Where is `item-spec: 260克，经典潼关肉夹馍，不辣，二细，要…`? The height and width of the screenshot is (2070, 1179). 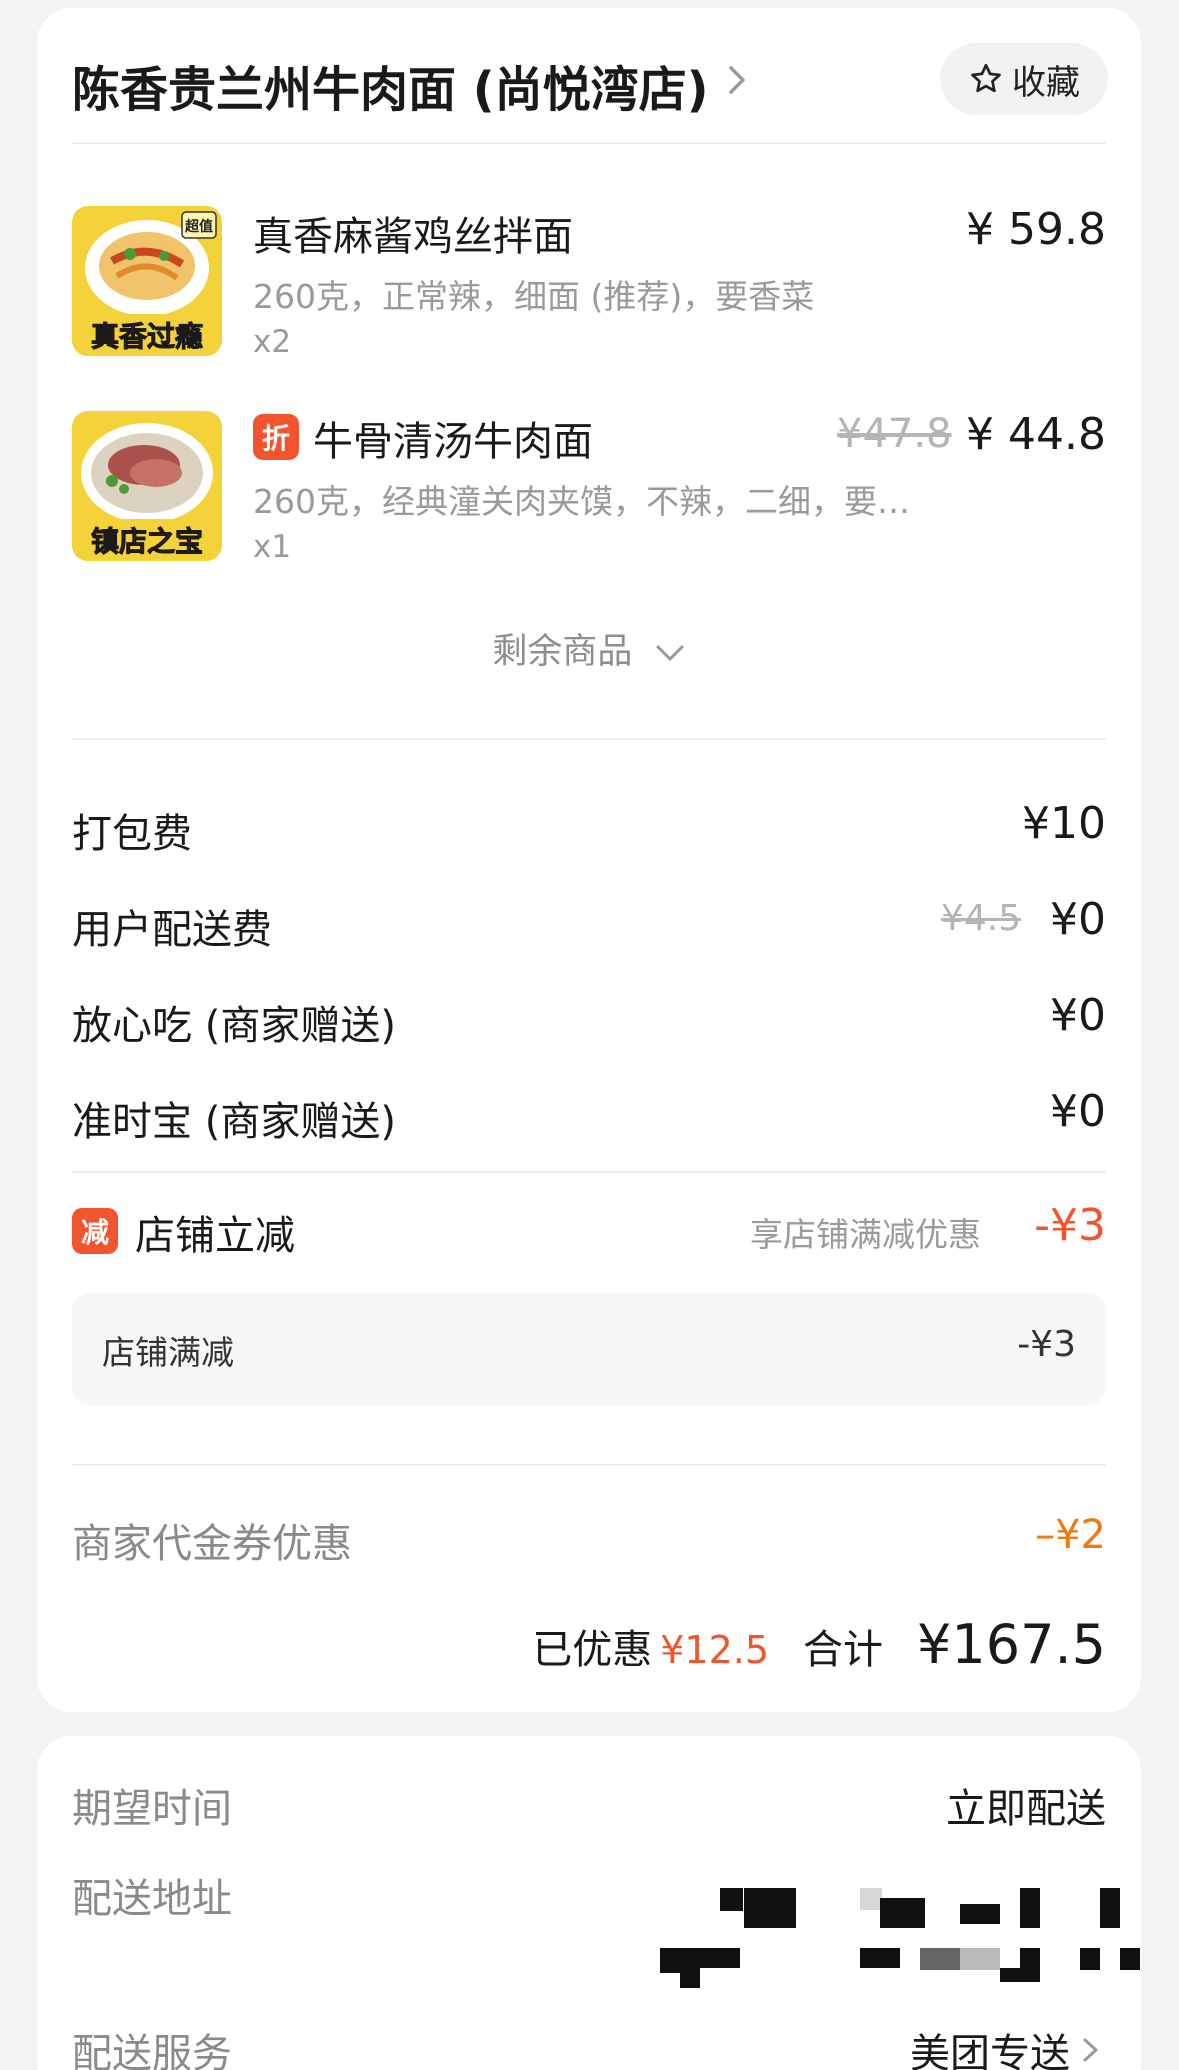 item-spec: 260克，经典潼关肉夹馍，不辣，二细，要… is located at coordinates (581, 501).